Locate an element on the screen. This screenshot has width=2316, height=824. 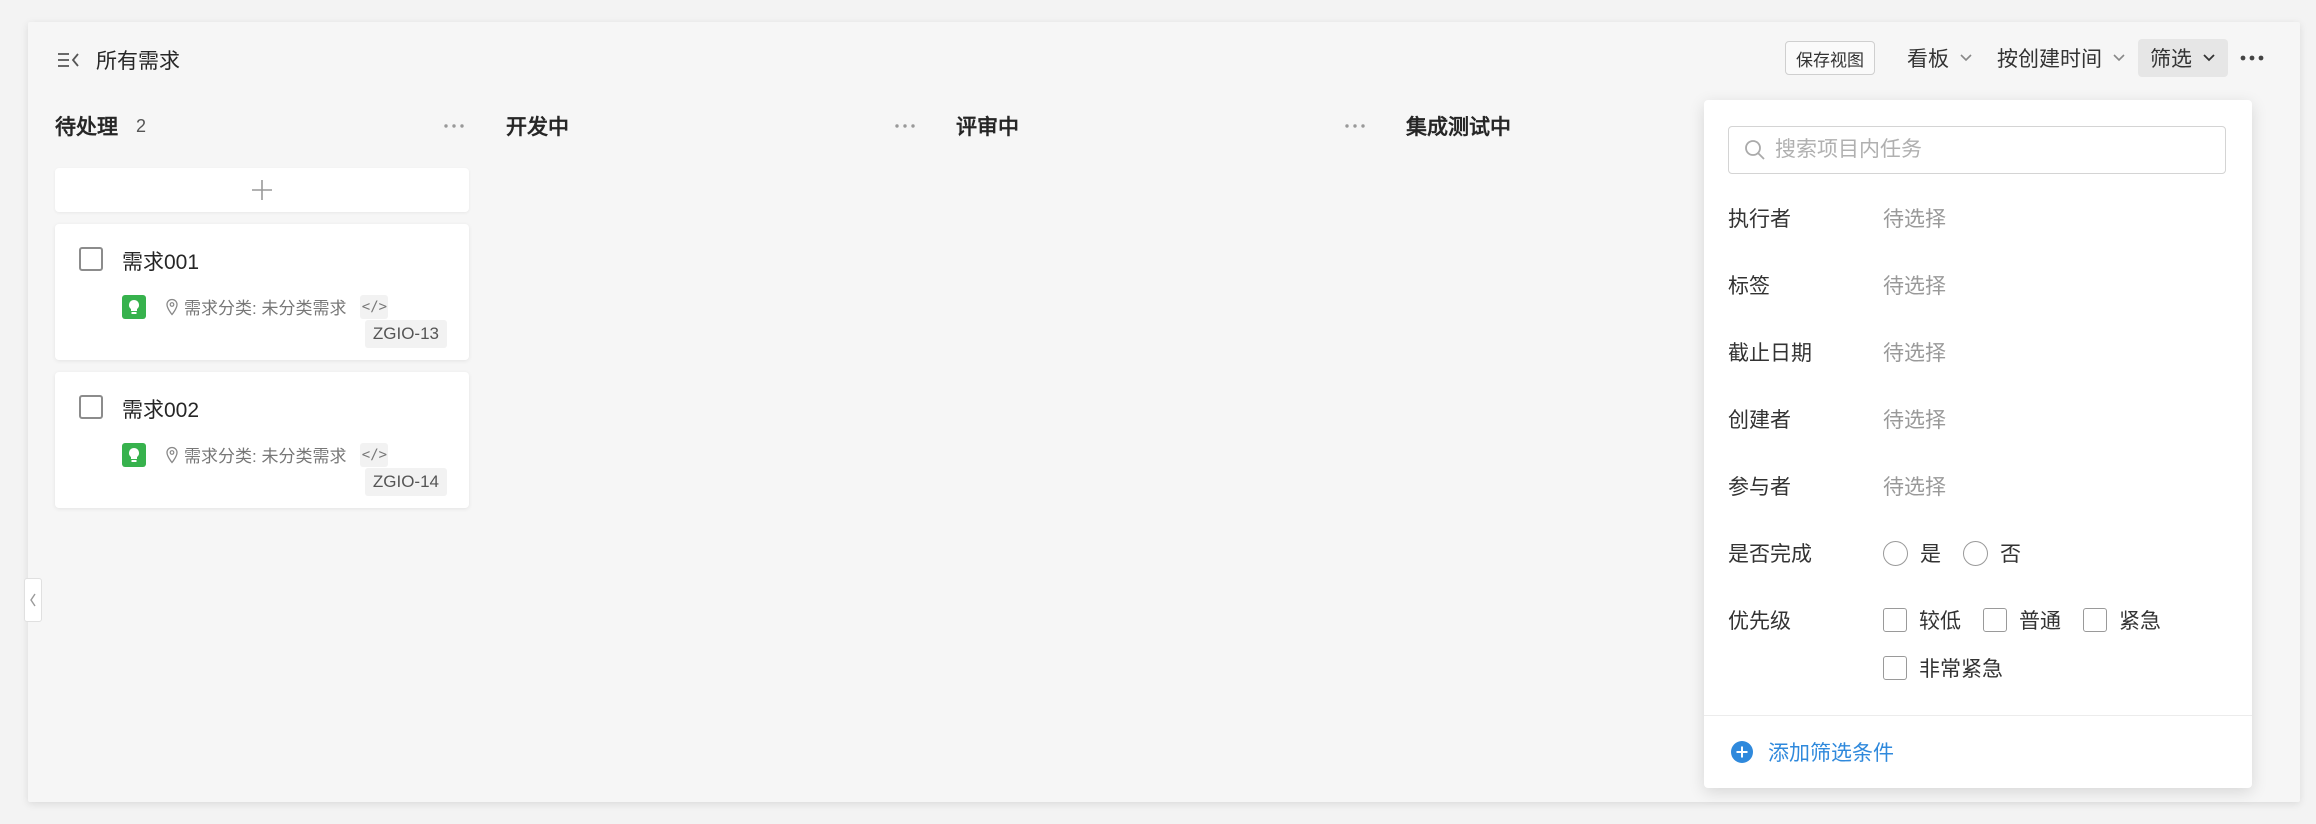
filter-row-priority: 优先级 较低 普通 紧急 is located at coordinates (1955, 620).